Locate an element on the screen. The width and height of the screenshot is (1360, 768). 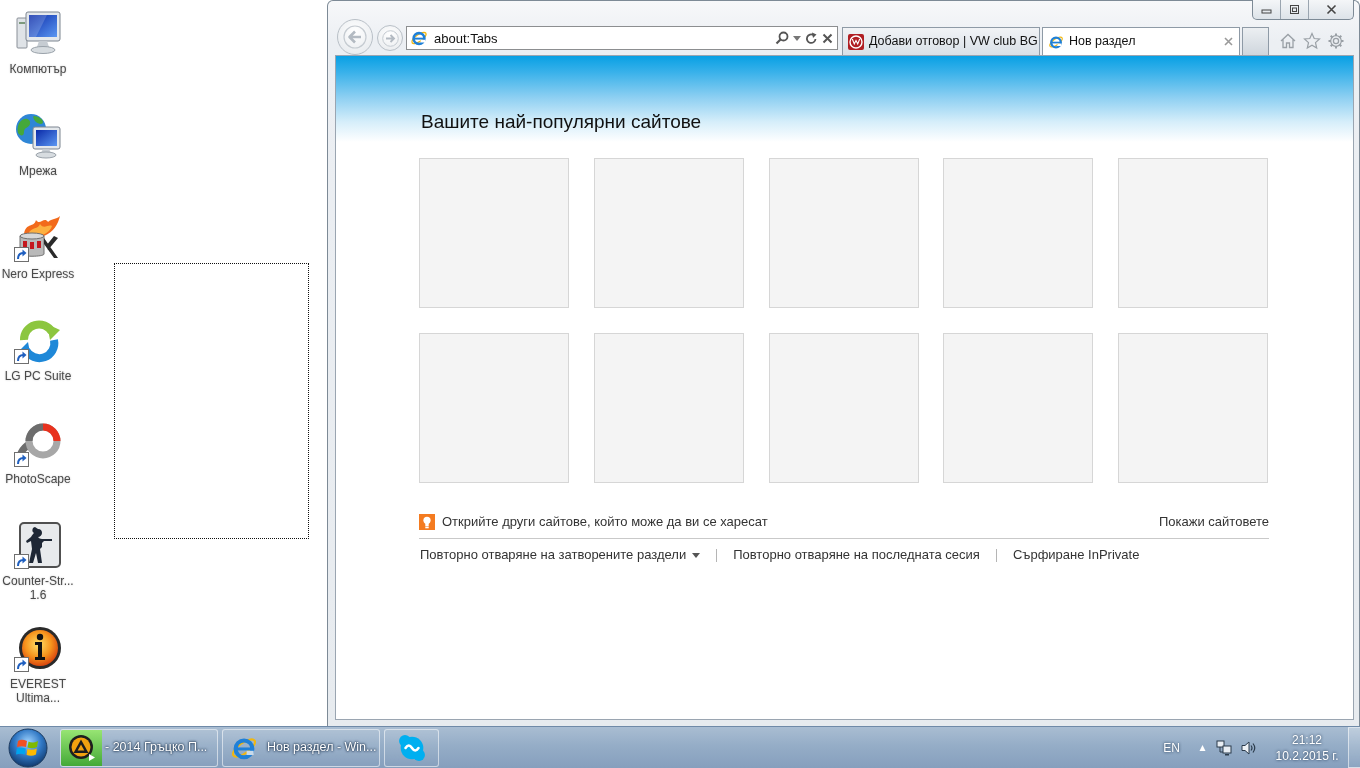
page-heading: Вашите най-популярни сайтове is located at coordinates (561, 122).